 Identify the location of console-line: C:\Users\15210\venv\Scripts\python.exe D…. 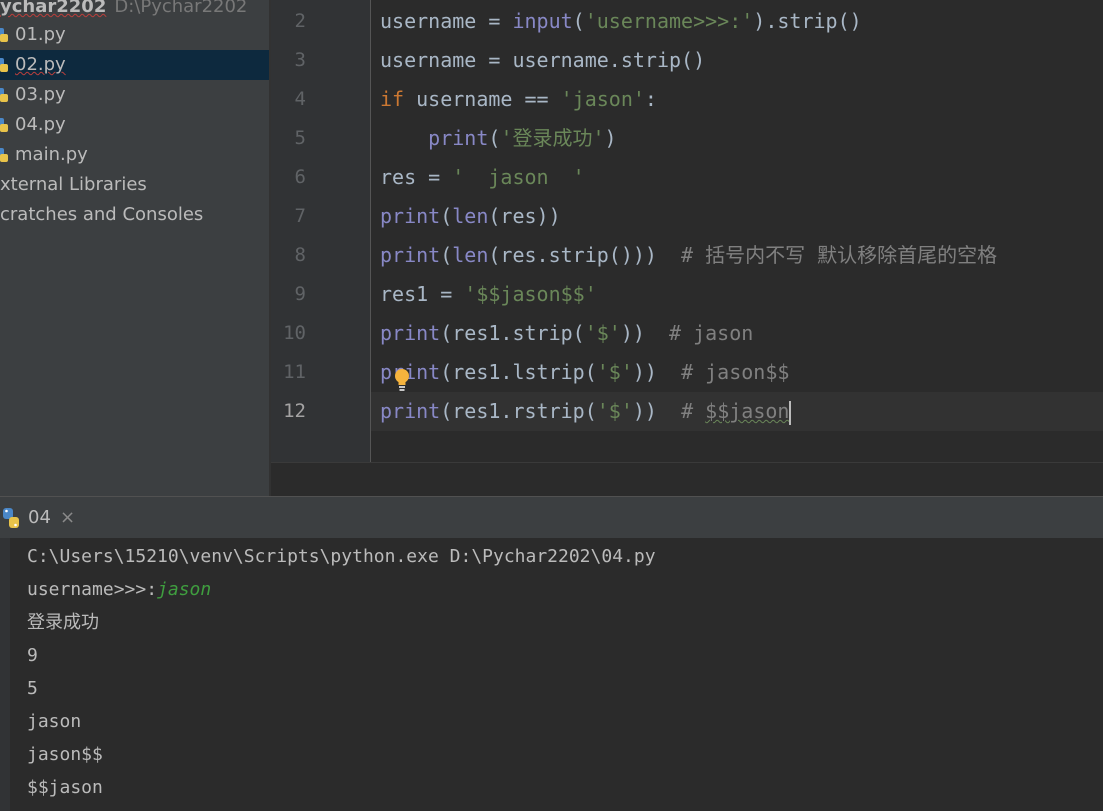
(341, 556).